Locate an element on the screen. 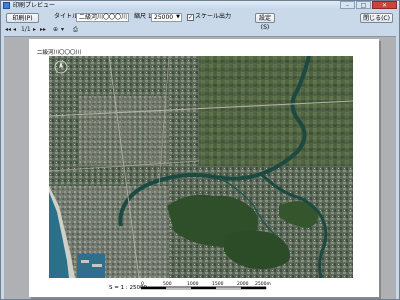 This screenshot has width=400, height=300. prev-page-icon: ◂ is located at coordinates (14, 30).